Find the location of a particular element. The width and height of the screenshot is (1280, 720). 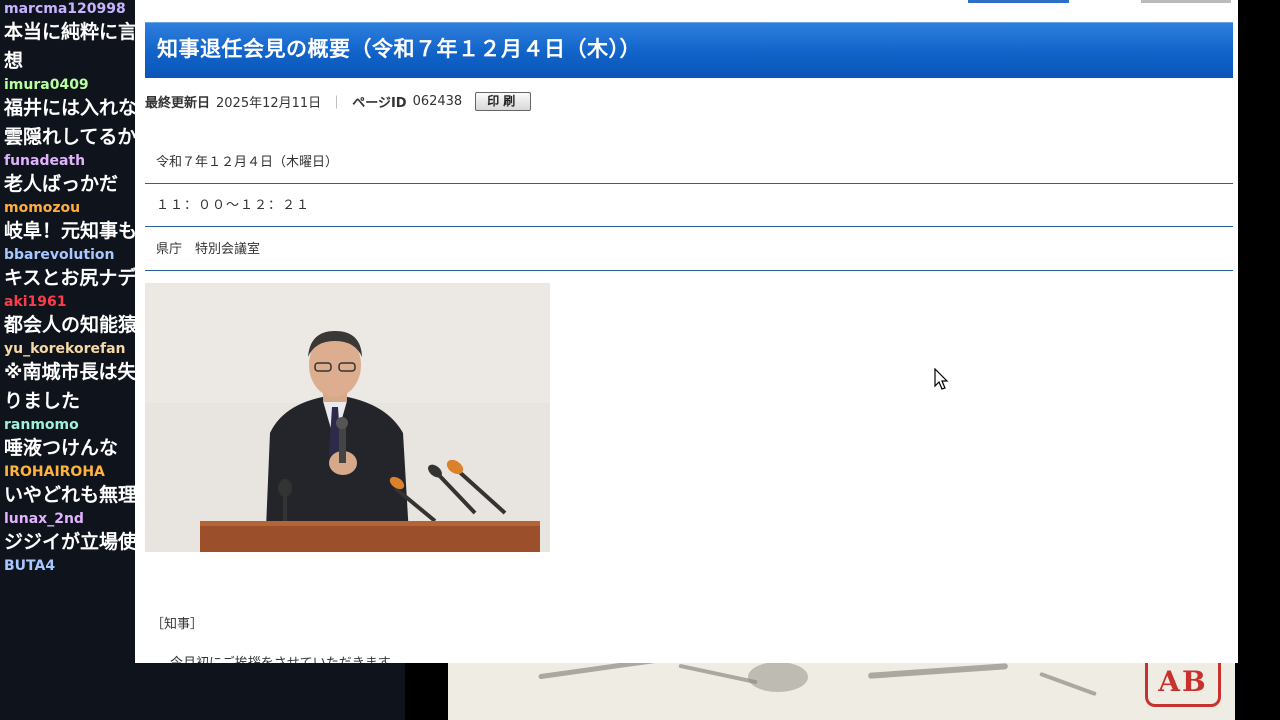

transcript-text: 今月初にご挨拶をさせていただきます is located at coordinates (274, 657).